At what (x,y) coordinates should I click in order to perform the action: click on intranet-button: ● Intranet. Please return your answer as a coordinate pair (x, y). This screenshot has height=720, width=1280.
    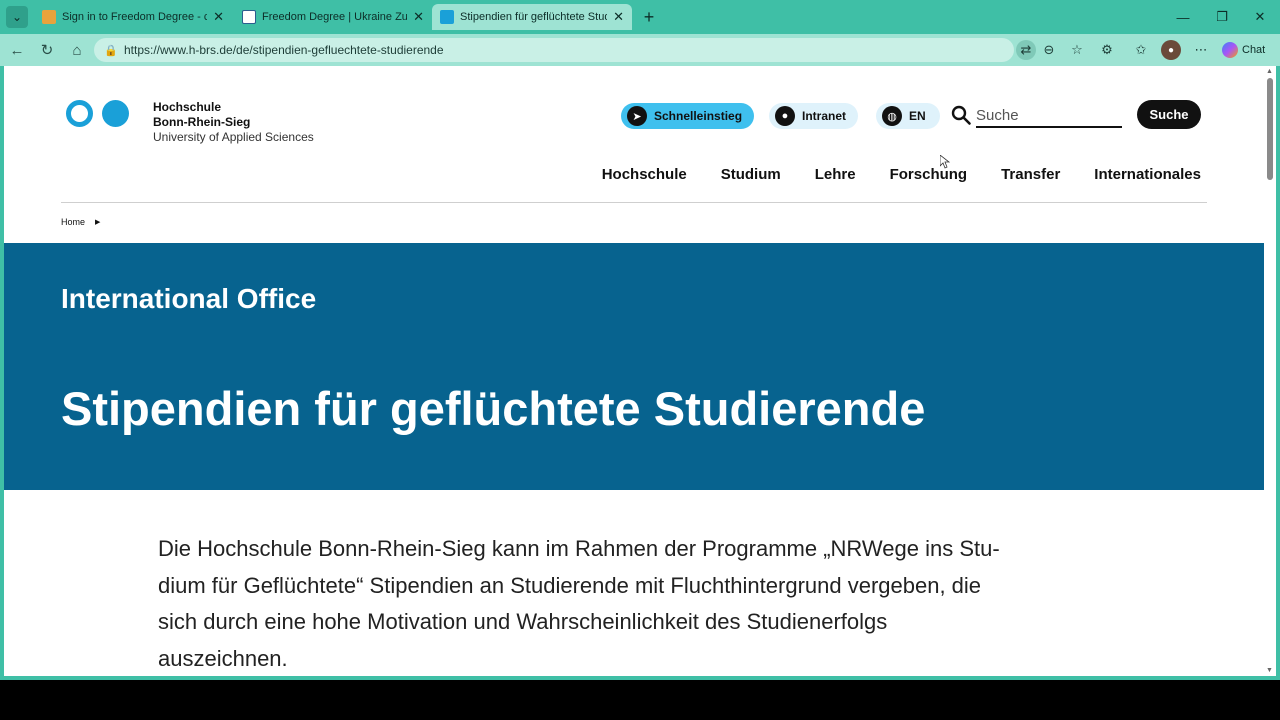
    Looking at the image, I should click on (814, 116).